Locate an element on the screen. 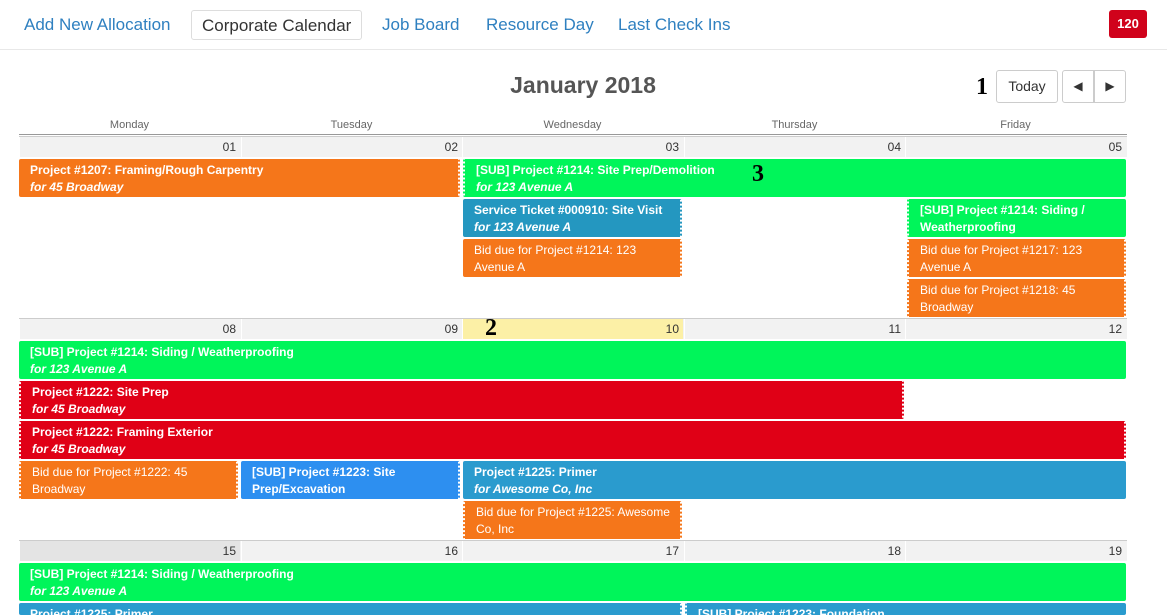 Image resolution: width=1167 pixels, height=615 pixels. day-of-week-header: Monday Tuesday Wednesday Thursday Friday is located at coordinates (573, 125).